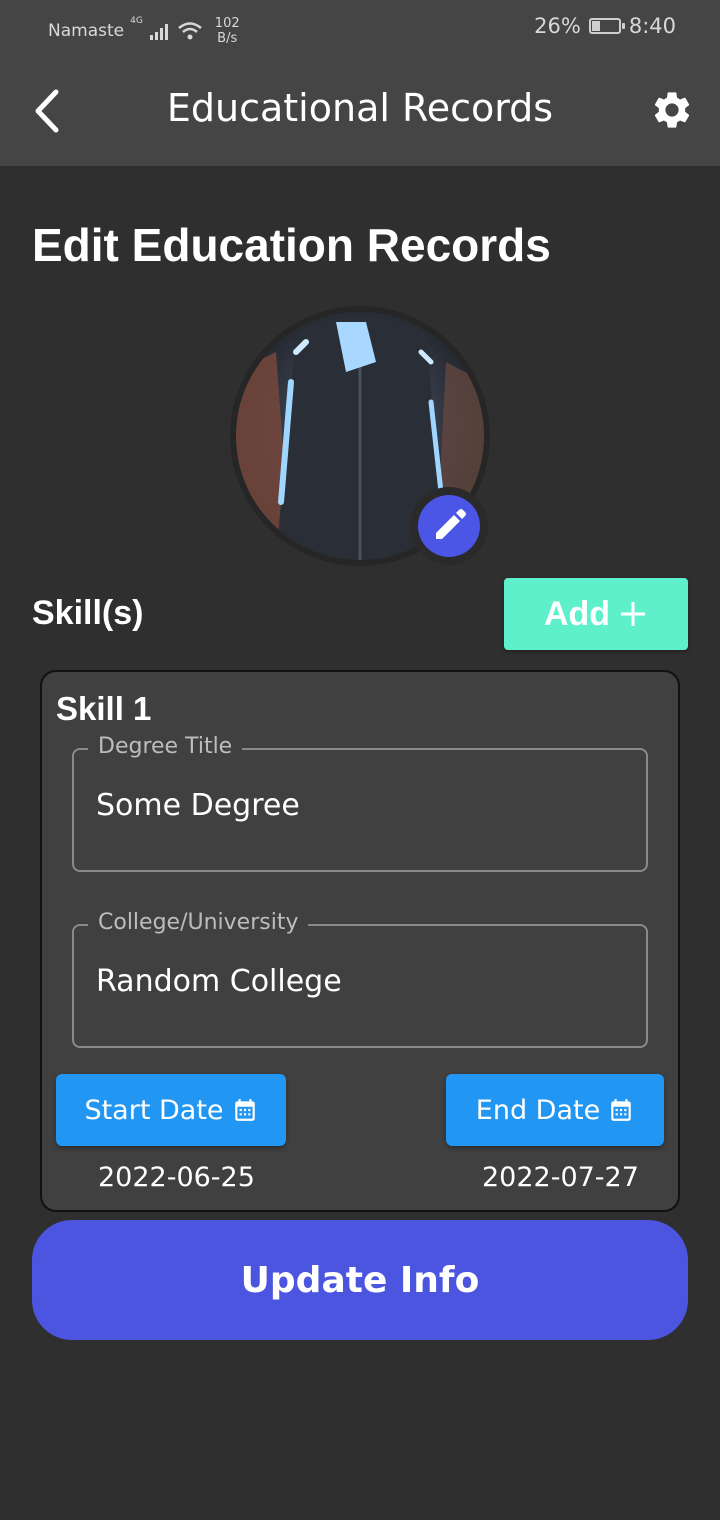  I want to click on carrier-name: Namaste, so click(86, 31).